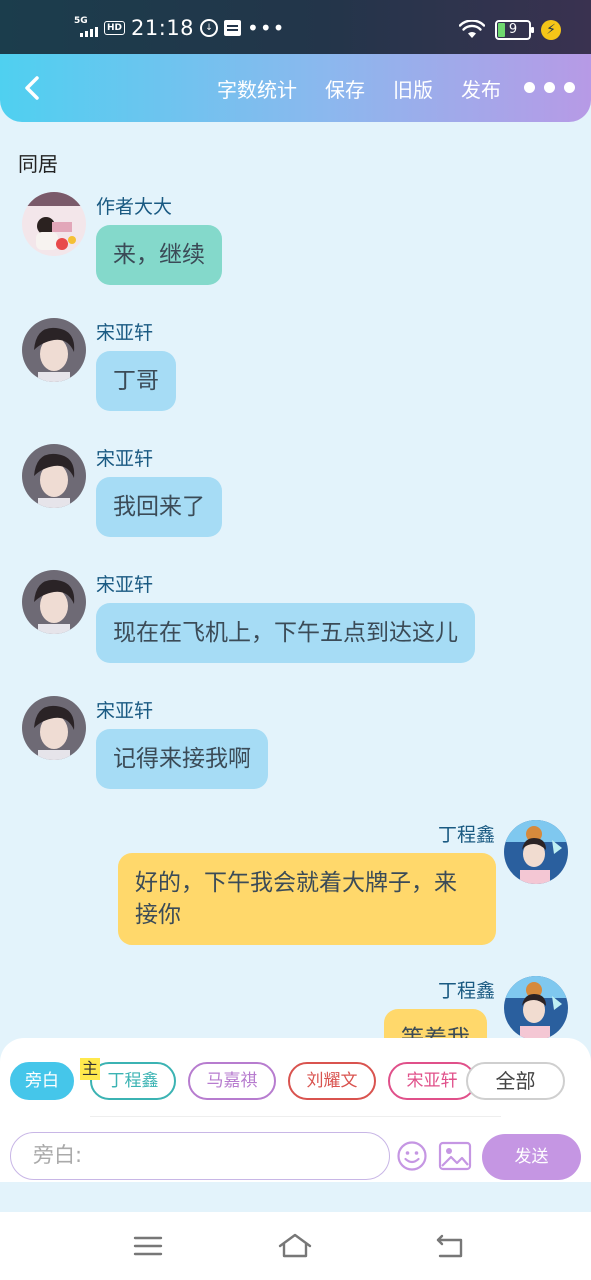  What do you see at coordinates (209, 28) in the screenshot?
I see `notification-icon: ↓` at bounding box center [209, 28].